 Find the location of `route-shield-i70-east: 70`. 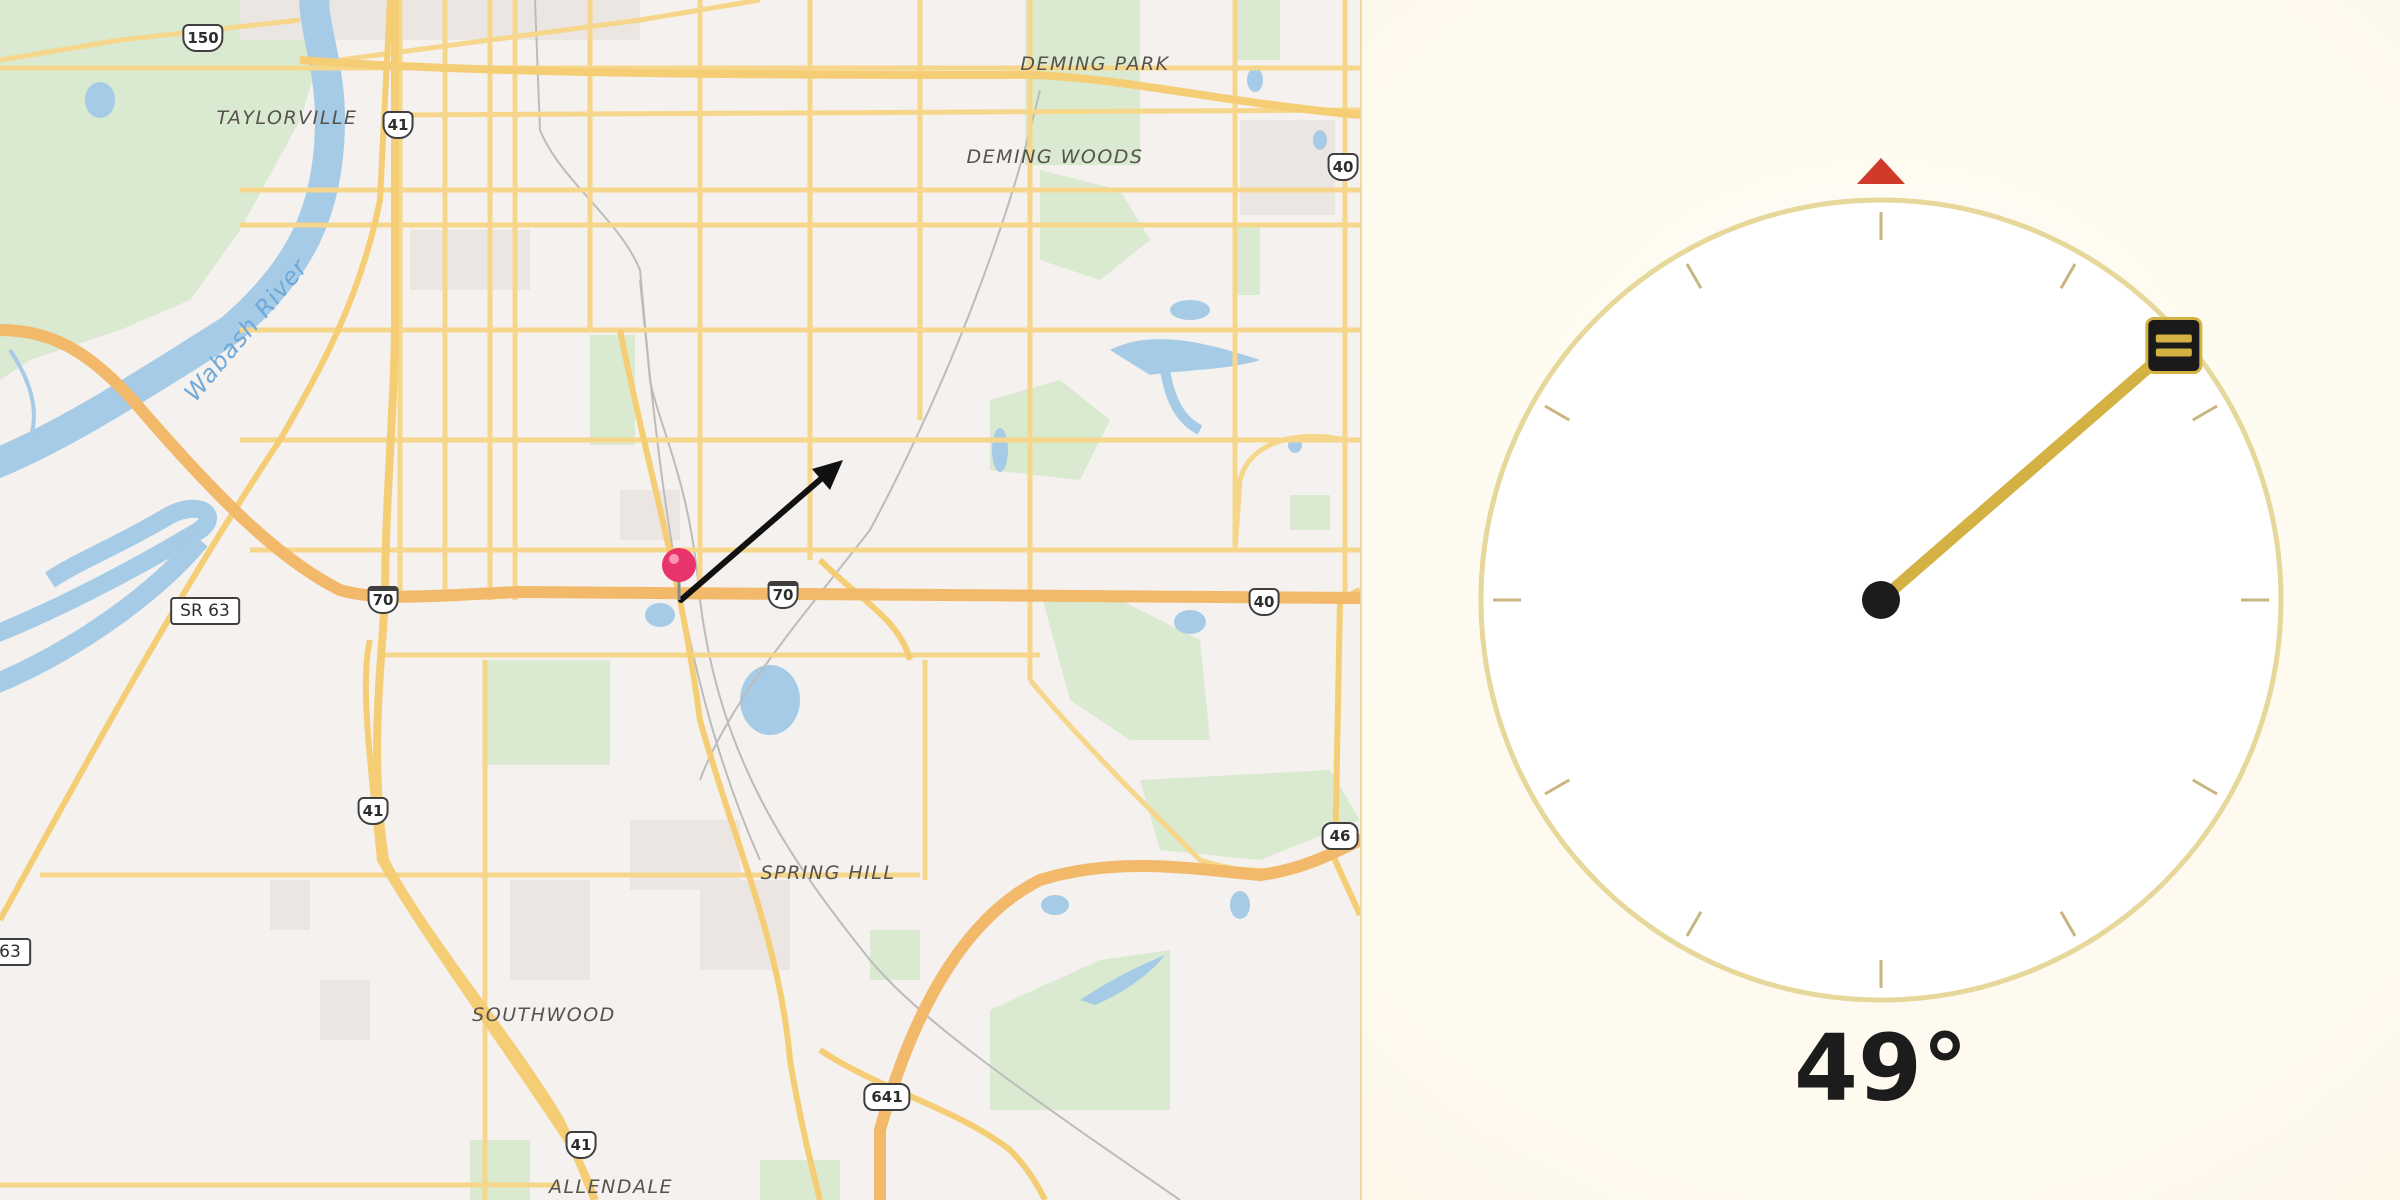

route-shield-i70-east: 70 is located at coordinates (783, 595).